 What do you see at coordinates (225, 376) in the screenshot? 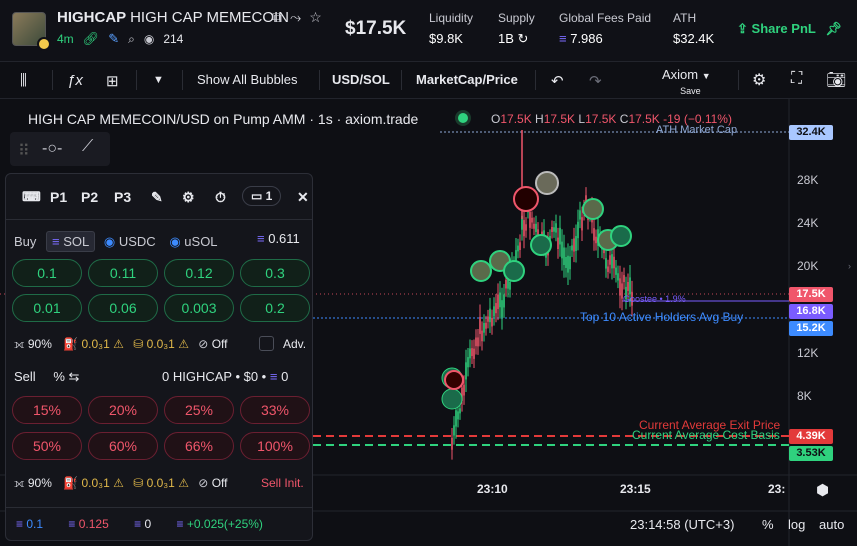
I see `sell-summary: 0 HIGHCAP • $0 • ≡ 0` at bounding box center [225, 376].